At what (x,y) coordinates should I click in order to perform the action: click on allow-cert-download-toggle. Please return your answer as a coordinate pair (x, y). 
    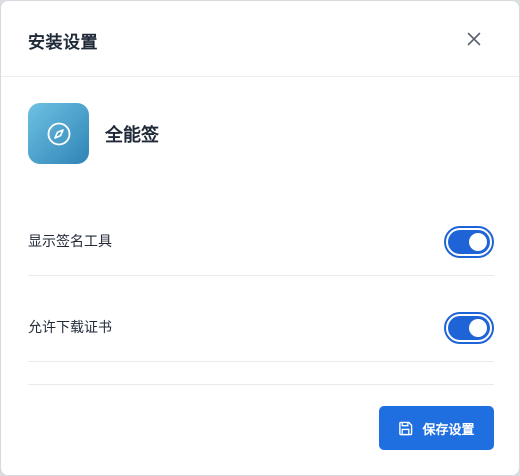
    Looking at the image, I should click on (469, 328).